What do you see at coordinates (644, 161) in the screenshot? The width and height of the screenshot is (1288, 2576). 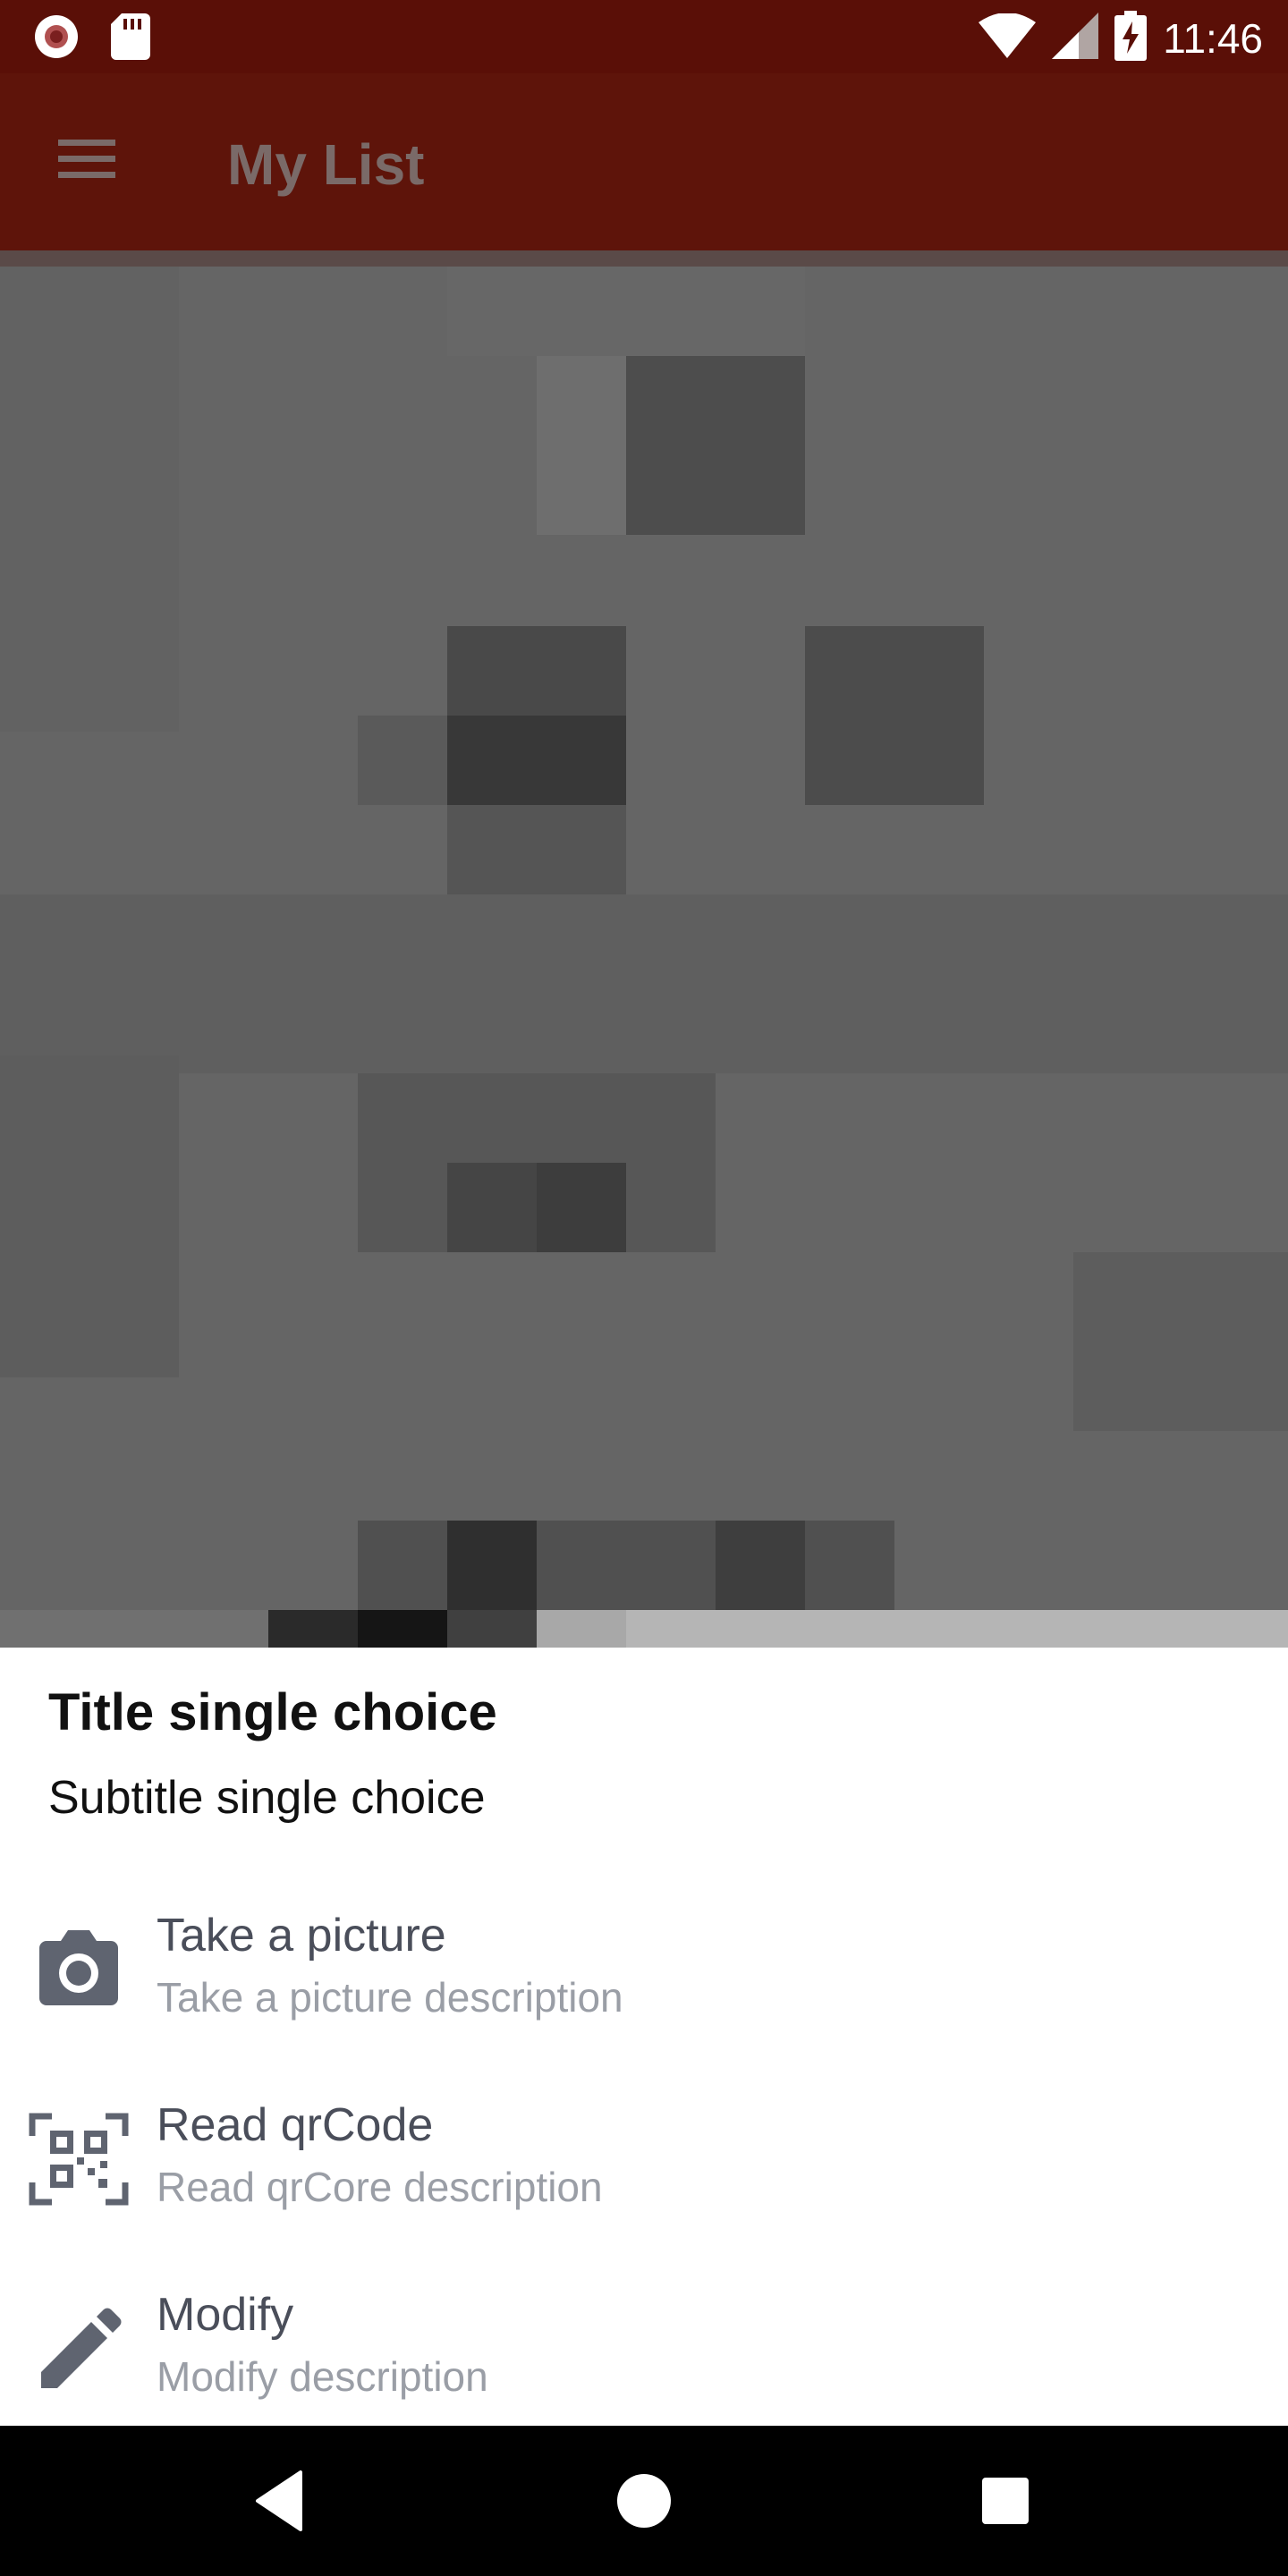 I see `app-toolbar: My List` at bounding box center [644, 161].